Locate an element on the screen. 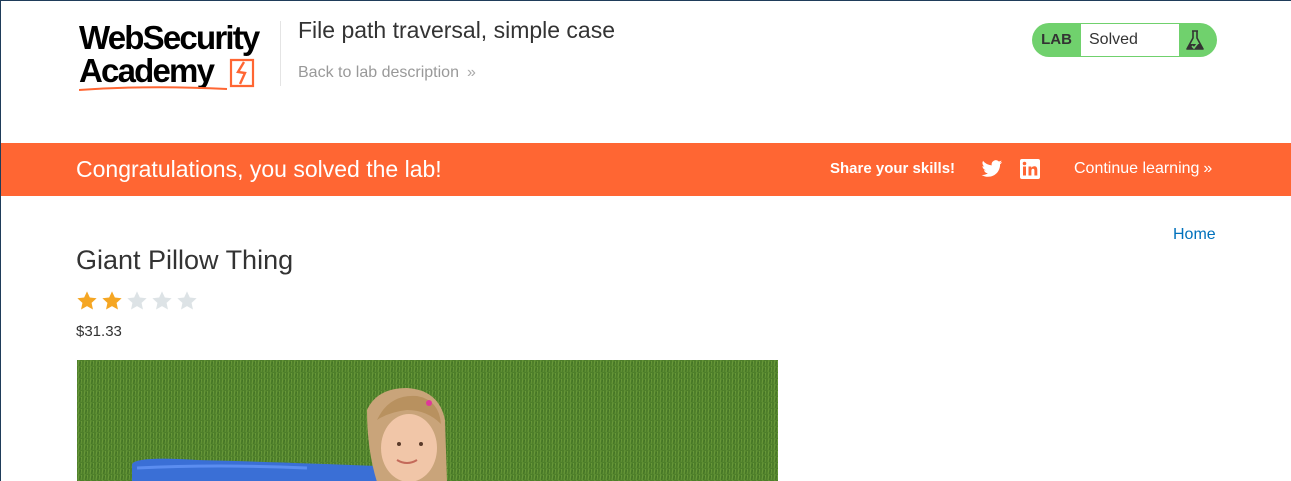  back-to-lab-description-link: Back to lab description » is located at coordinates (387, 73).